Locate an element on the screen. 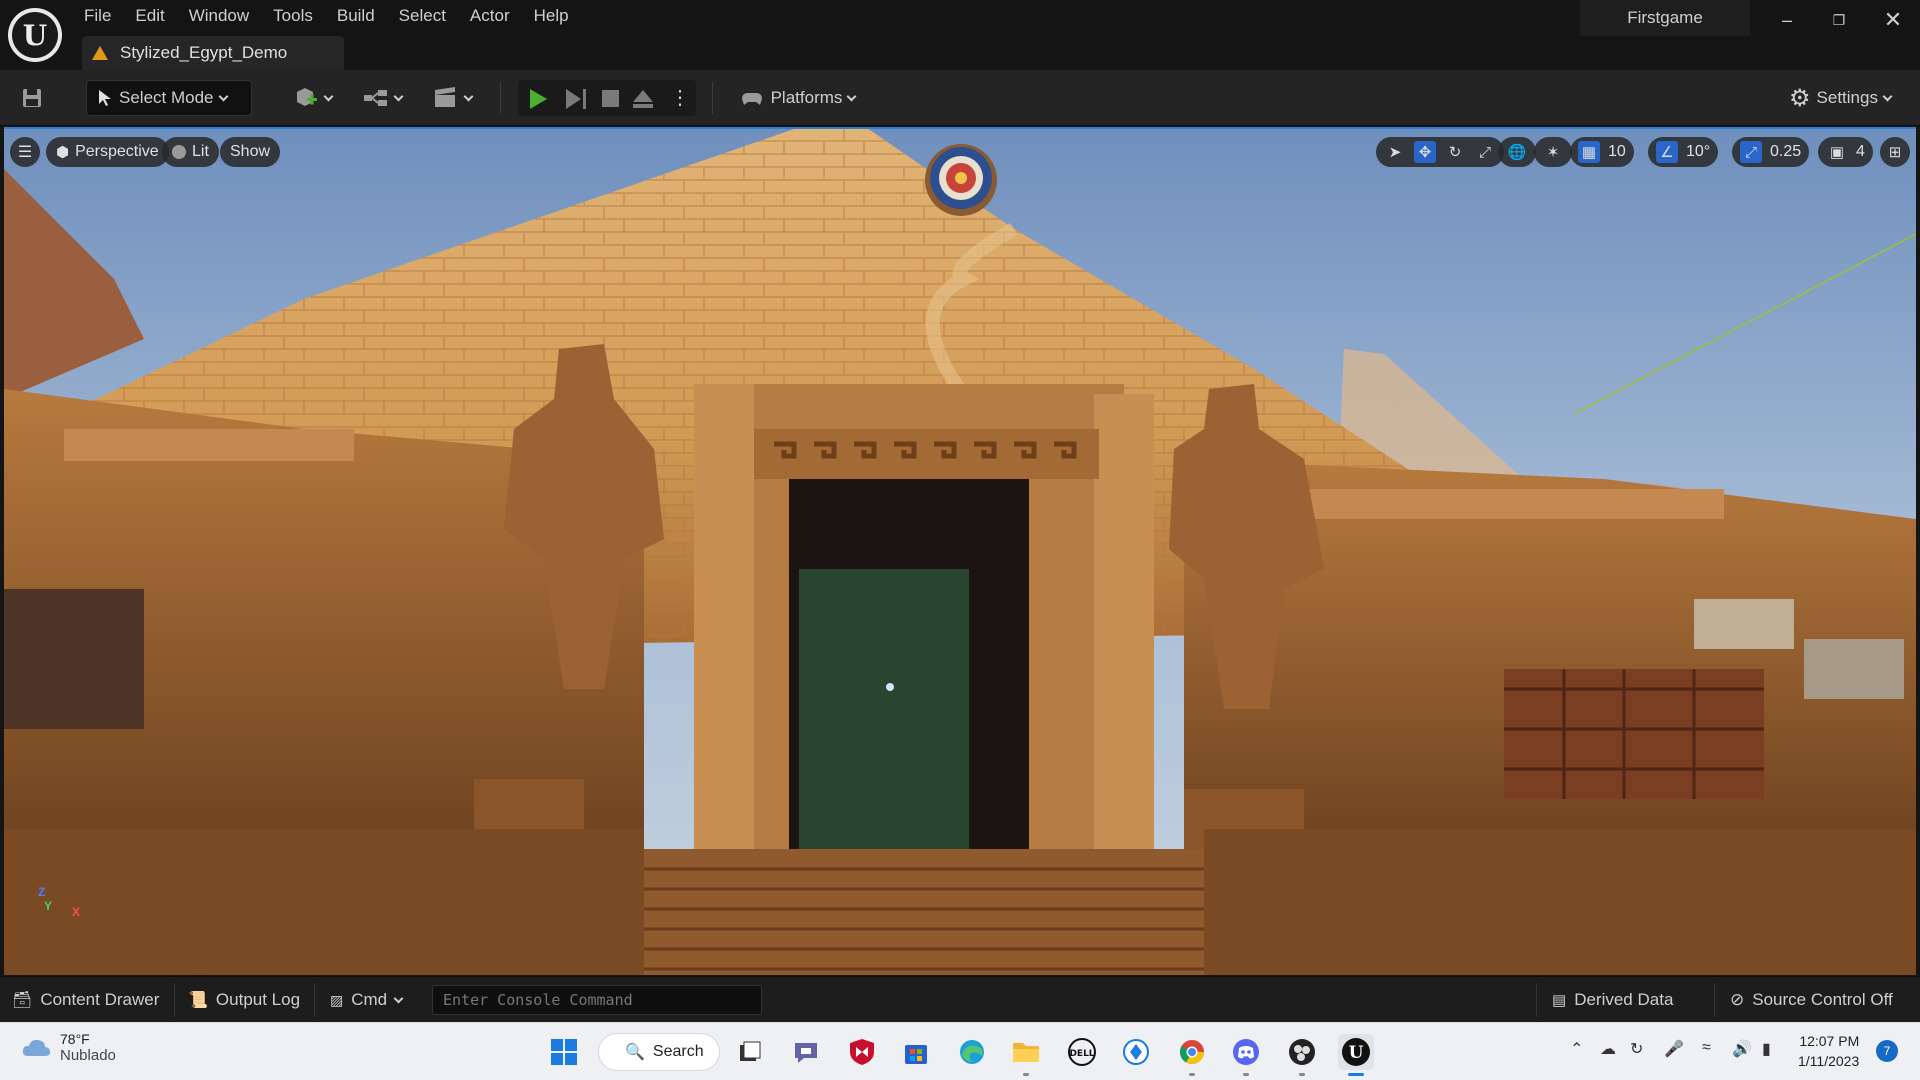  perspective-button: ⬢ Perspective is located at coordinates (107, 152).